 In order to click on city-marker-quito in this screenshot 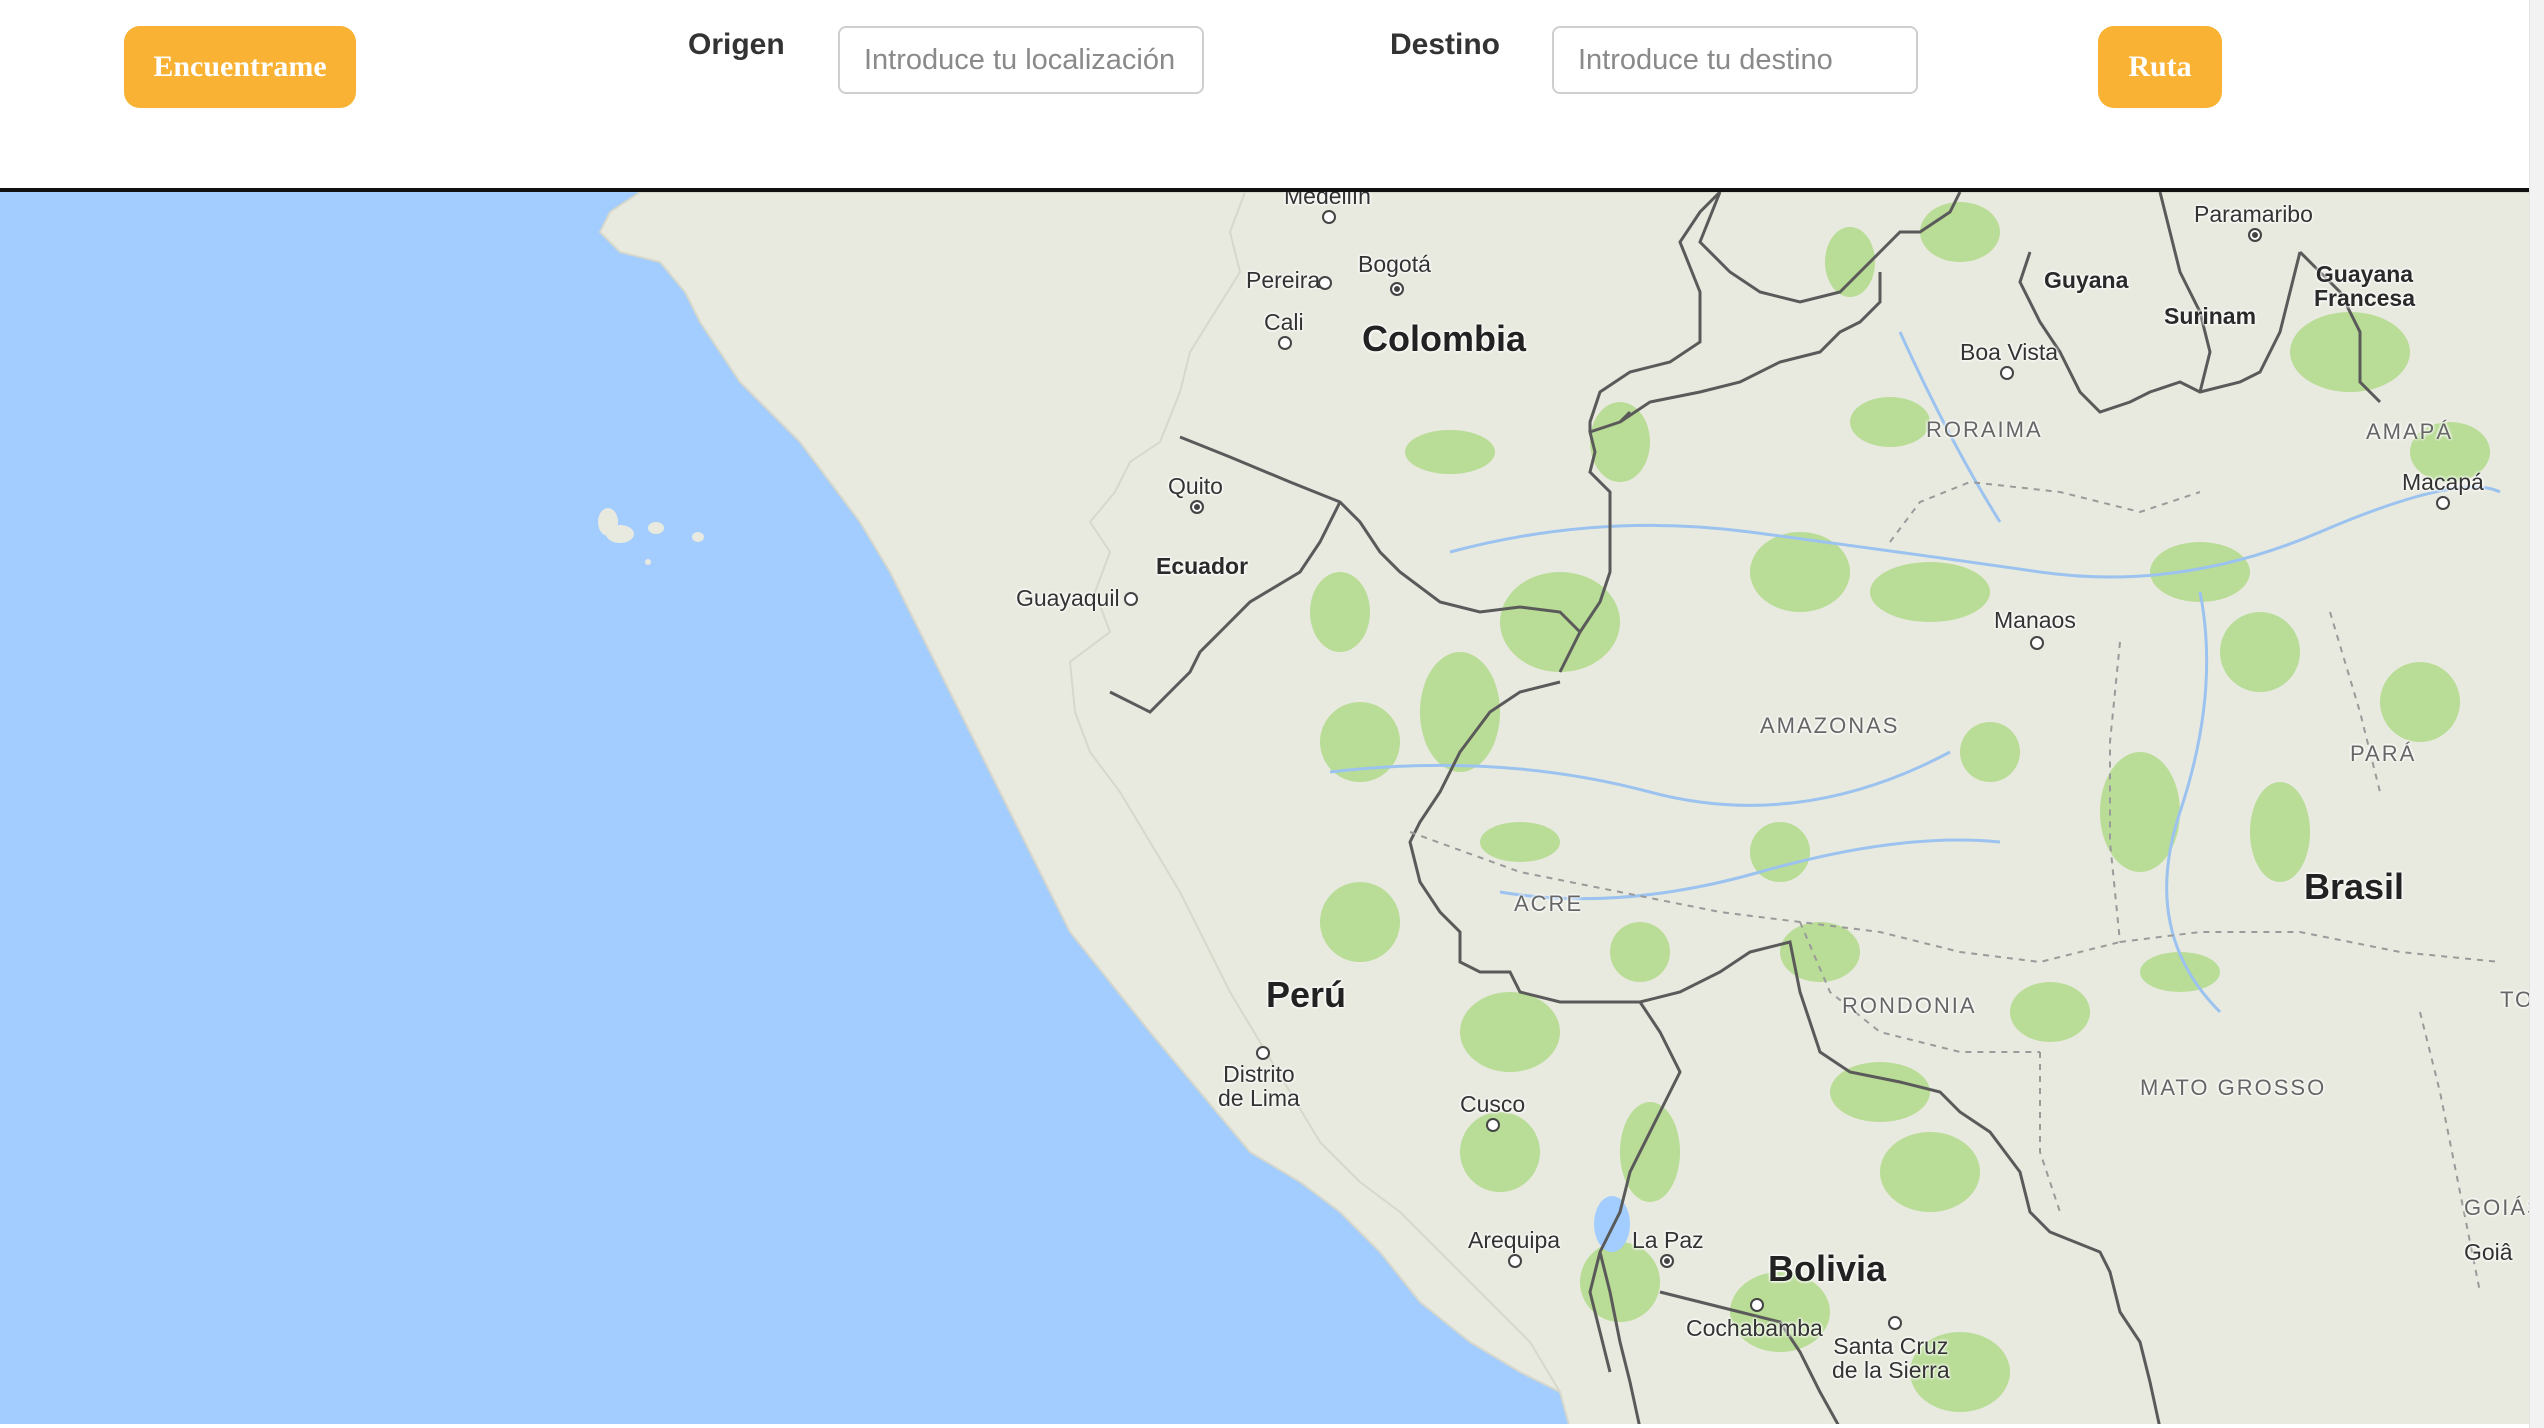, I will do `click(1197, 507)`.